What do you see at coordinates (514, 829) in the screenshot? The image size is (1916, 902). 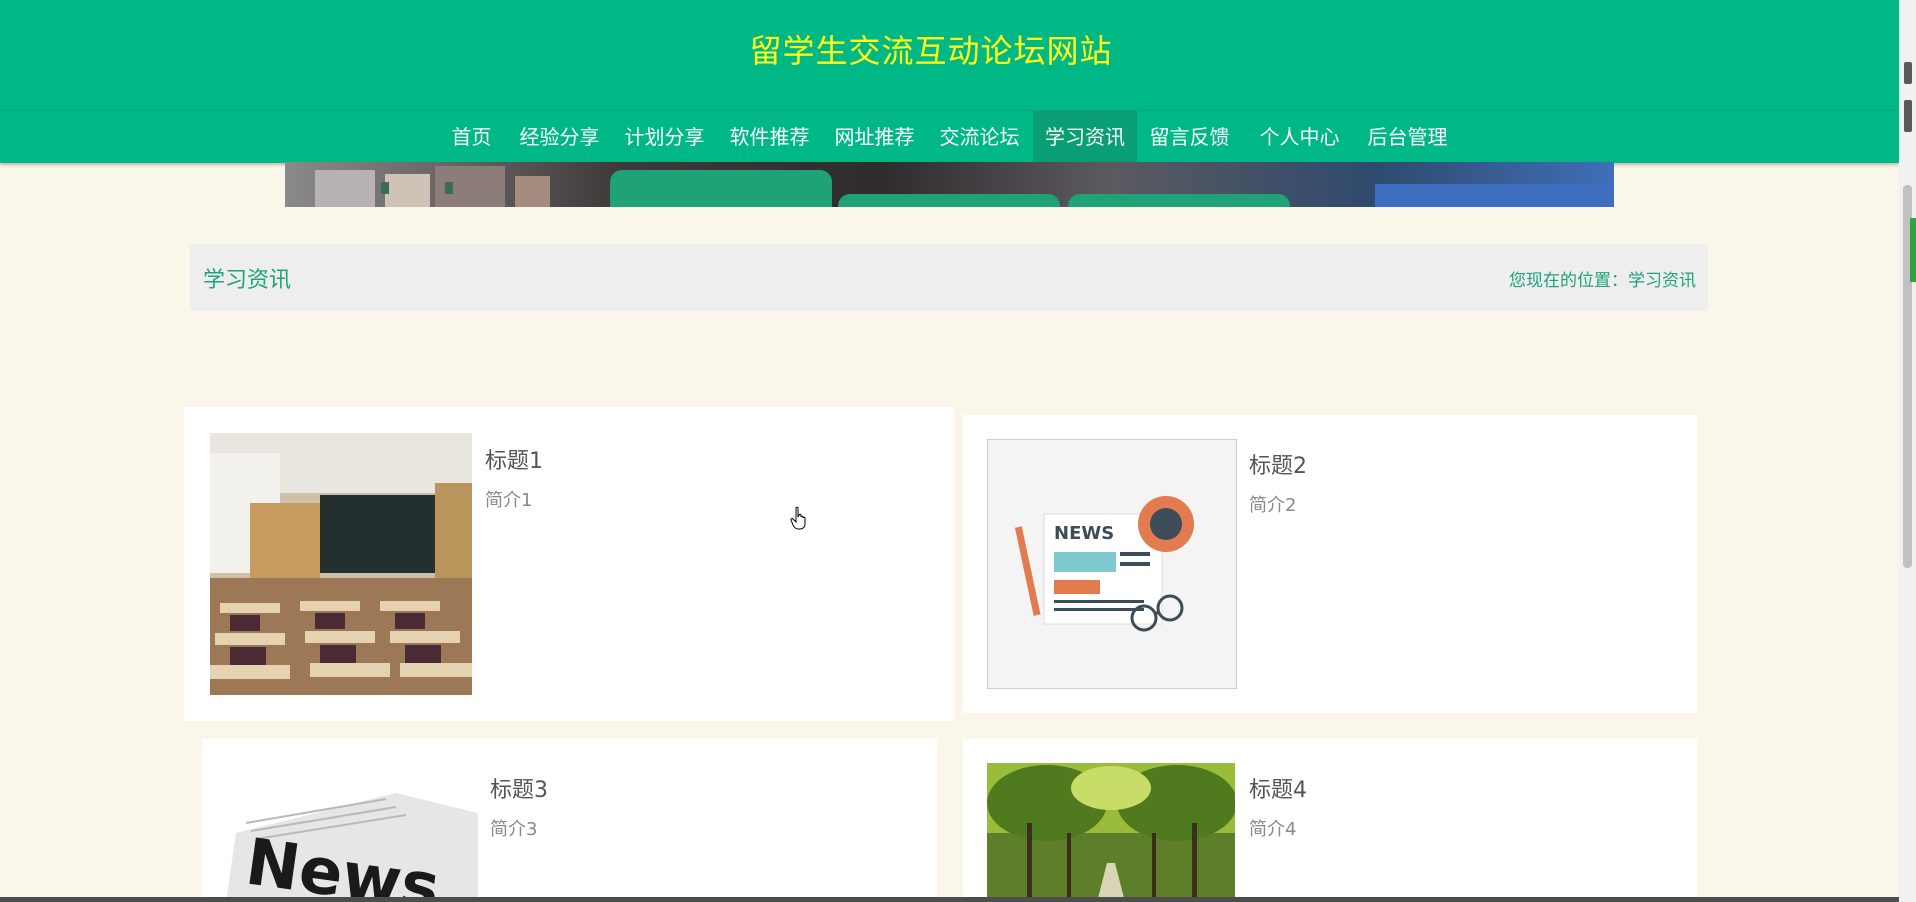 I see `card-desc: 简介3` at bounding box center [514, 829].